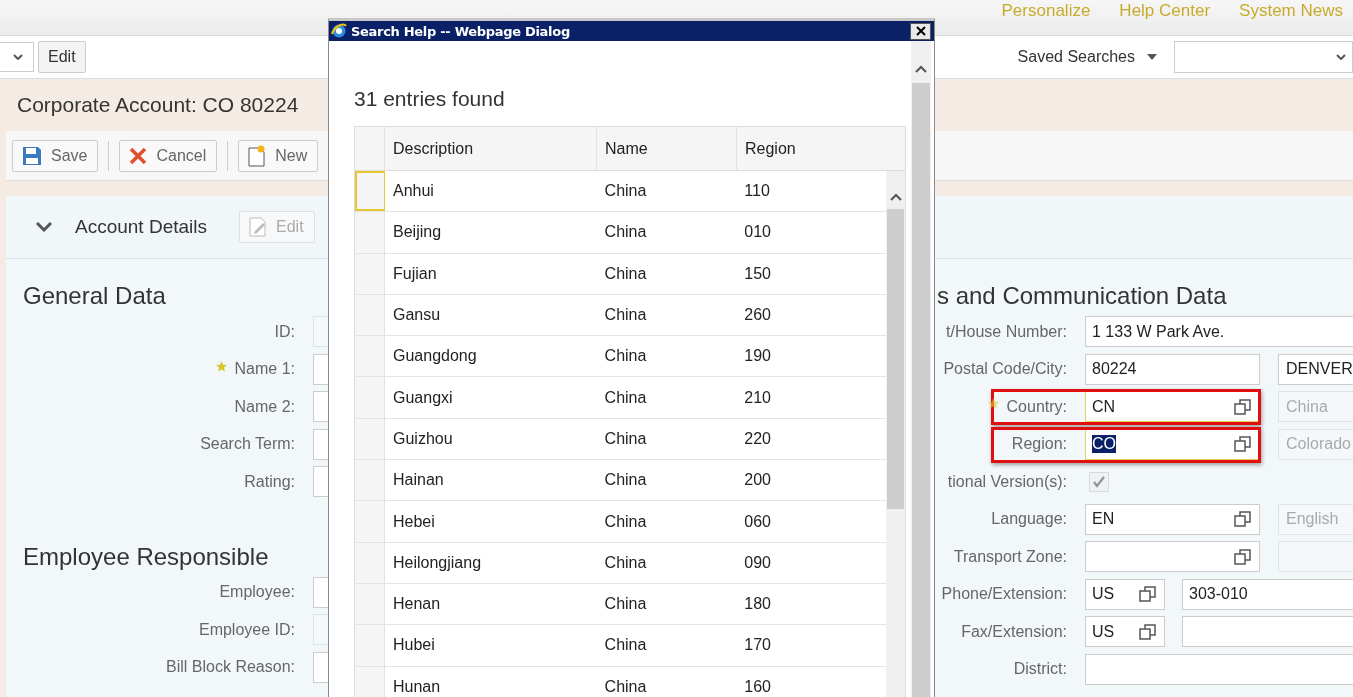 The width and height of the screenshot is (1353, 697). What do you see at coordinates (146, 556) in the screenshot?
I see `group-heading: Employee Responsible` at bounding box center [146, 556].